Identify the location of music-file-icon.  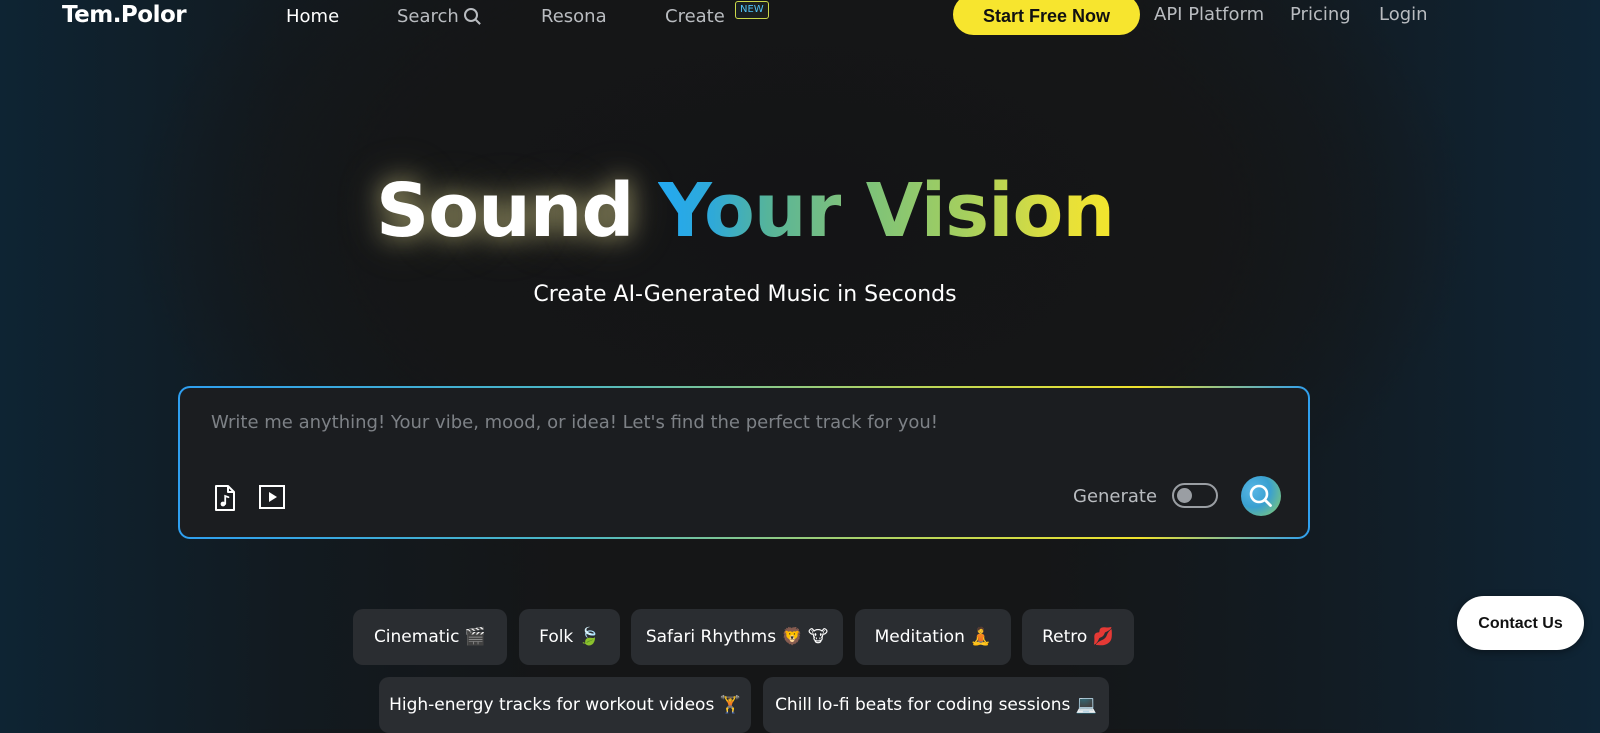
(225, 500).